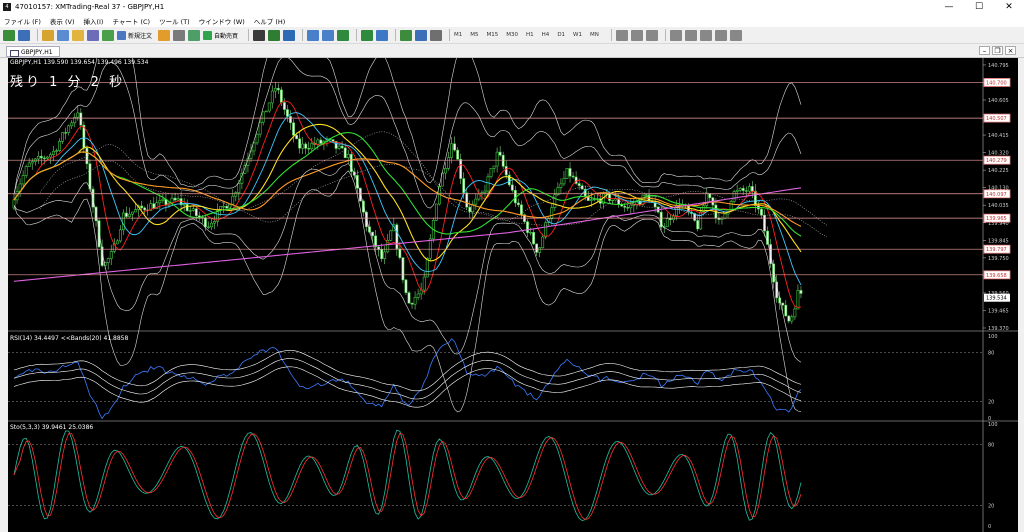 The height and width of the screenshot is (532, 1024). Describe the element at coordinates (998, 329) in the screenshot. I see `price-axis-label: 139.370` at that location.